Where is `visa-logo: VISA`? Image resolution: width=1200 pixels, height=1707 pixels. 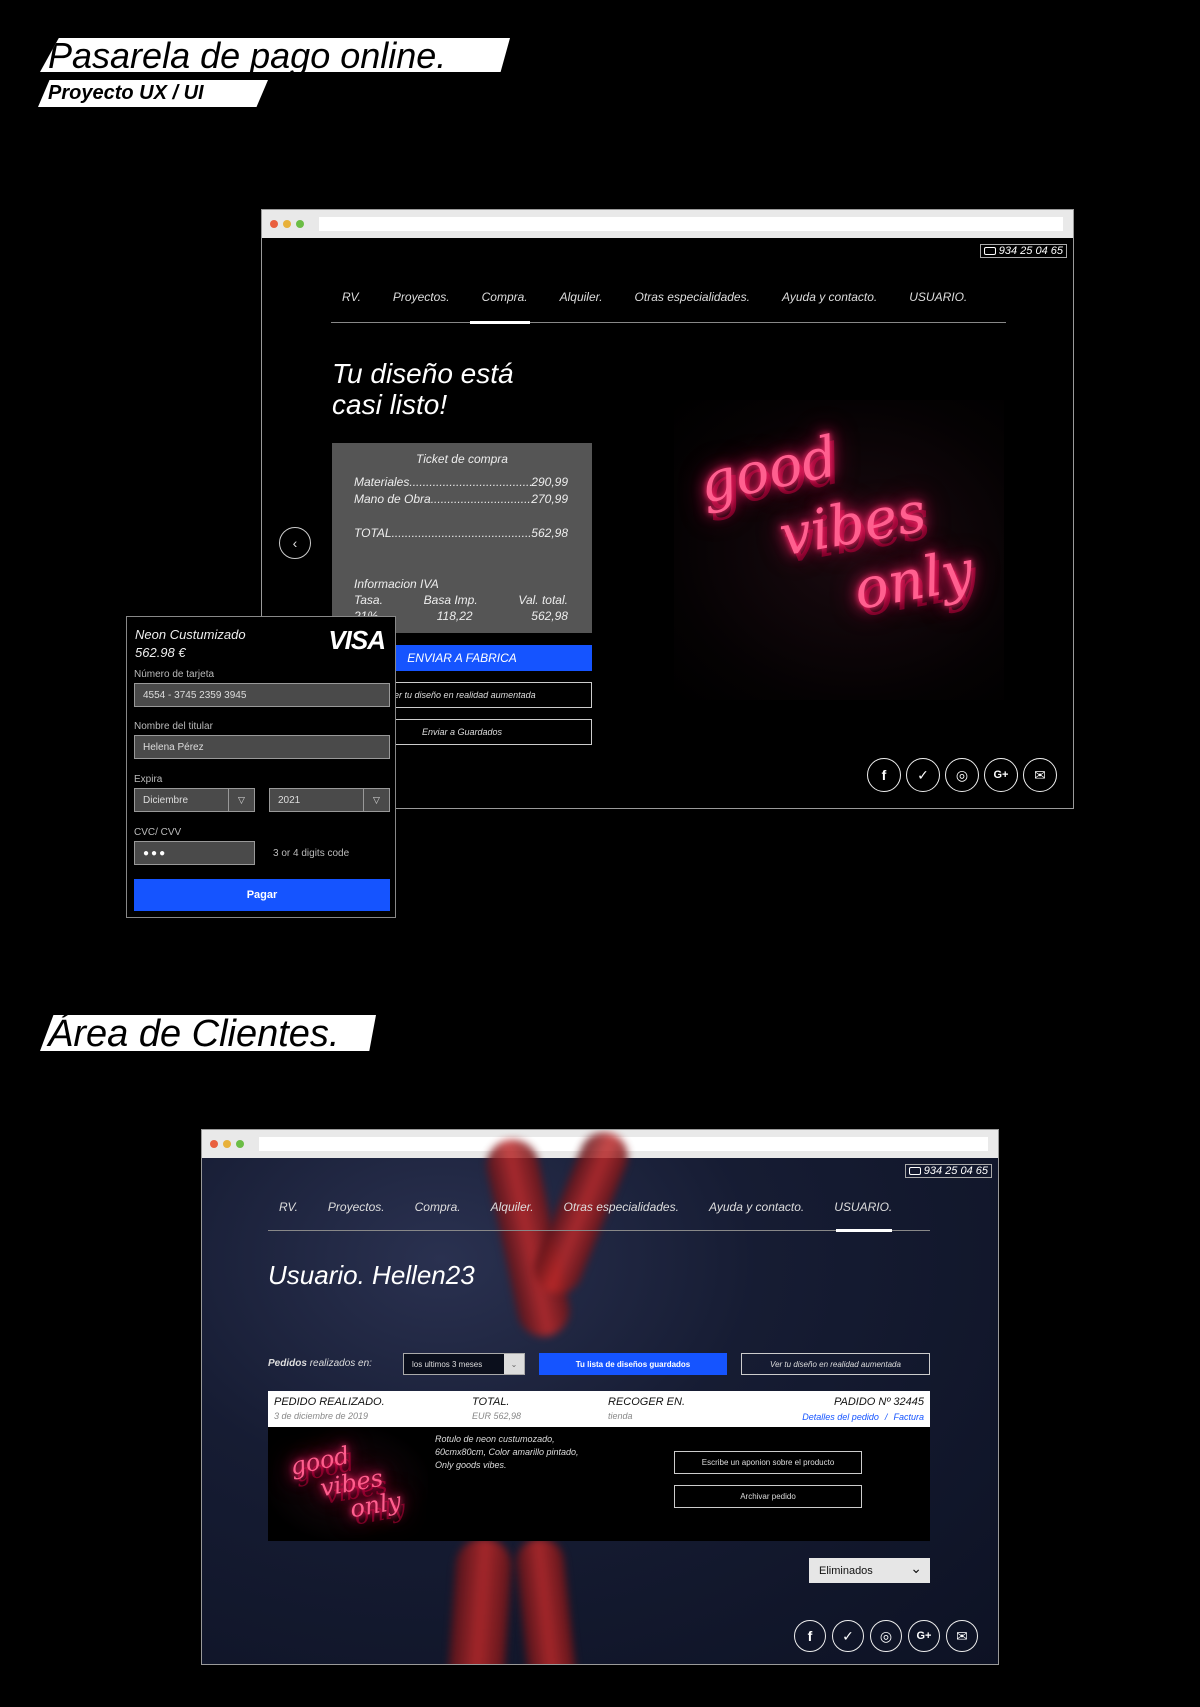 visa-logo: VISA is located at coordinates (357, 640).